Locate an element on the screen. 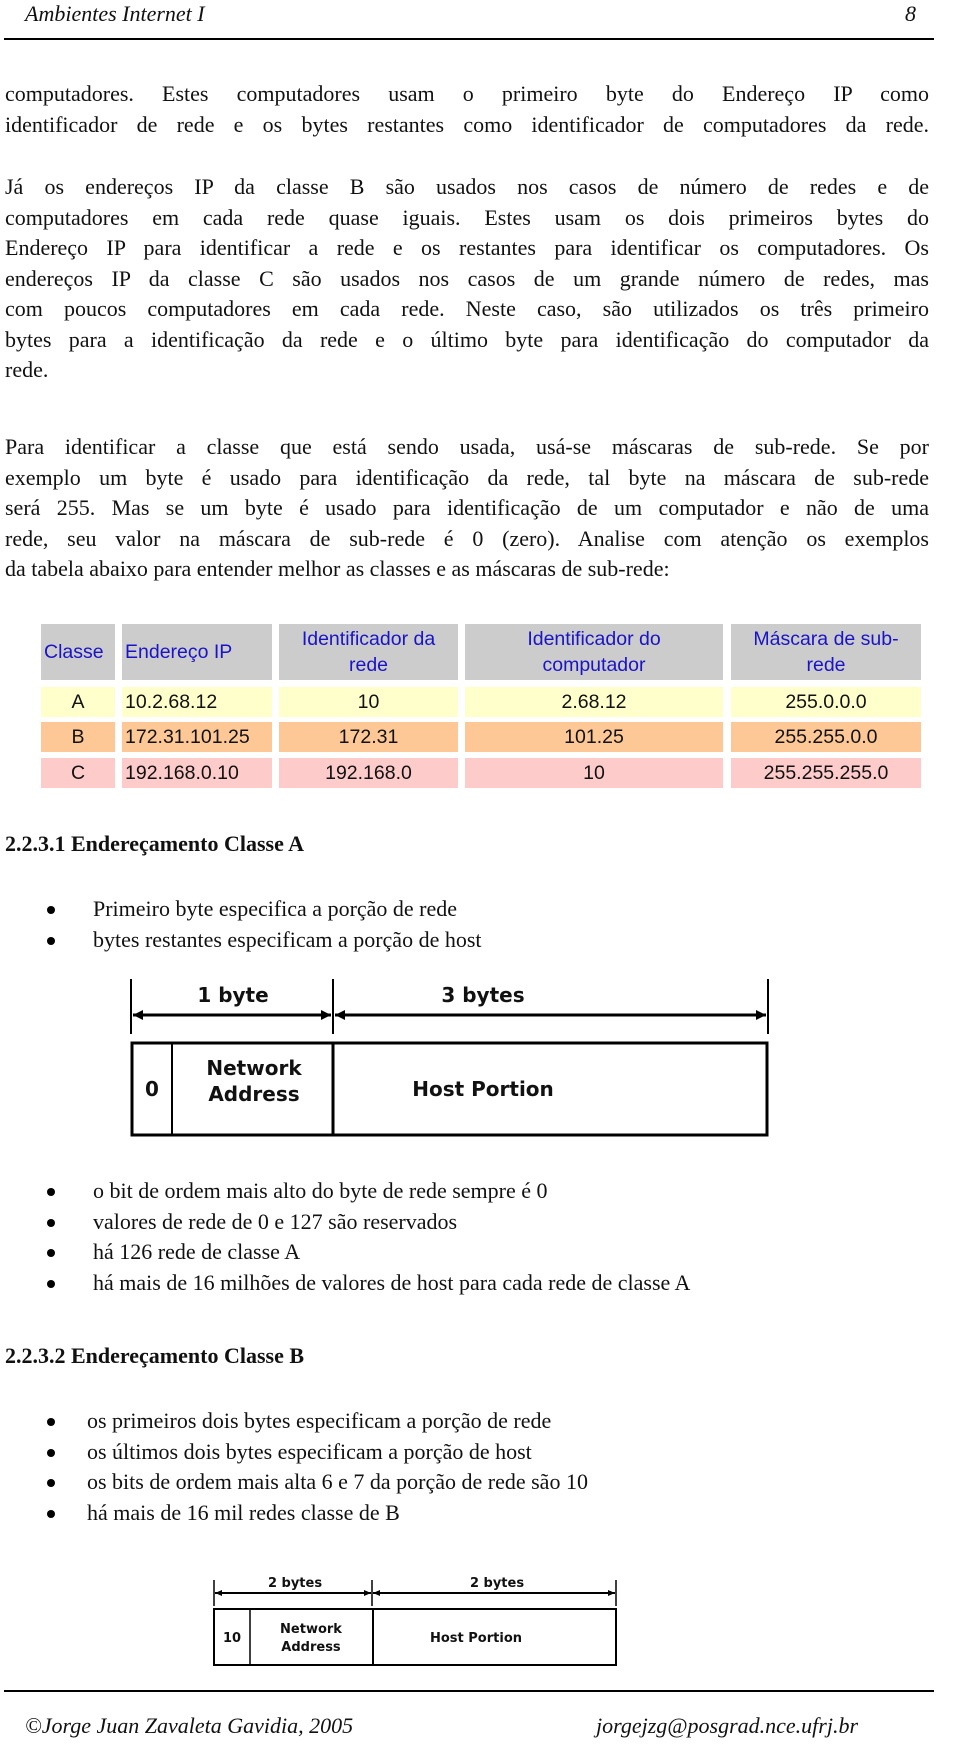 This screenshot has height=1744, width=960. header-text: Endereço IP is located at coordinates (179, 652).